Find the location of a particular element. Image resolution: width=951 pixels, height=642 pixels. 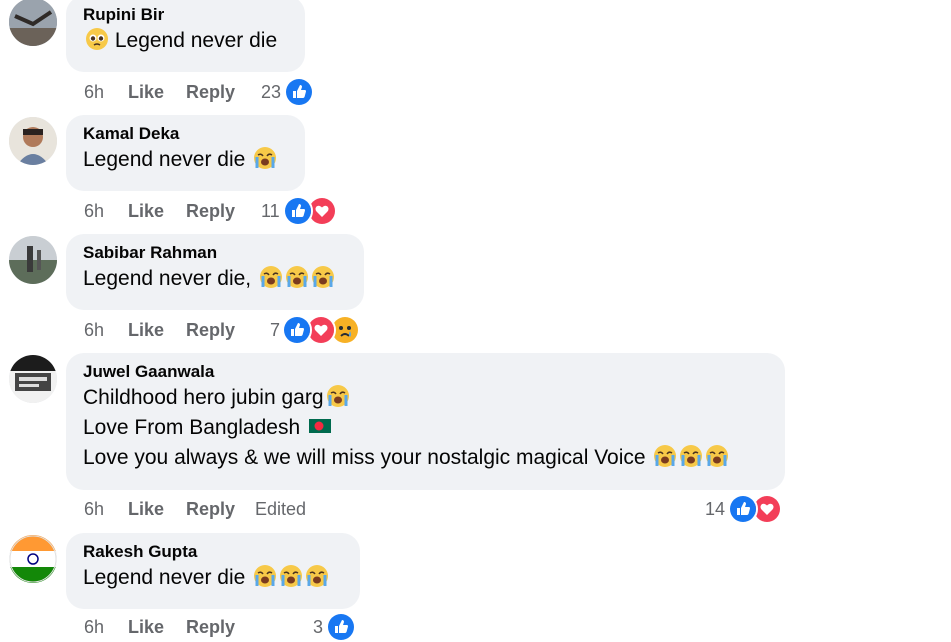

comment-author: Juwel Gaanwala is located at coordinates (425, 371).